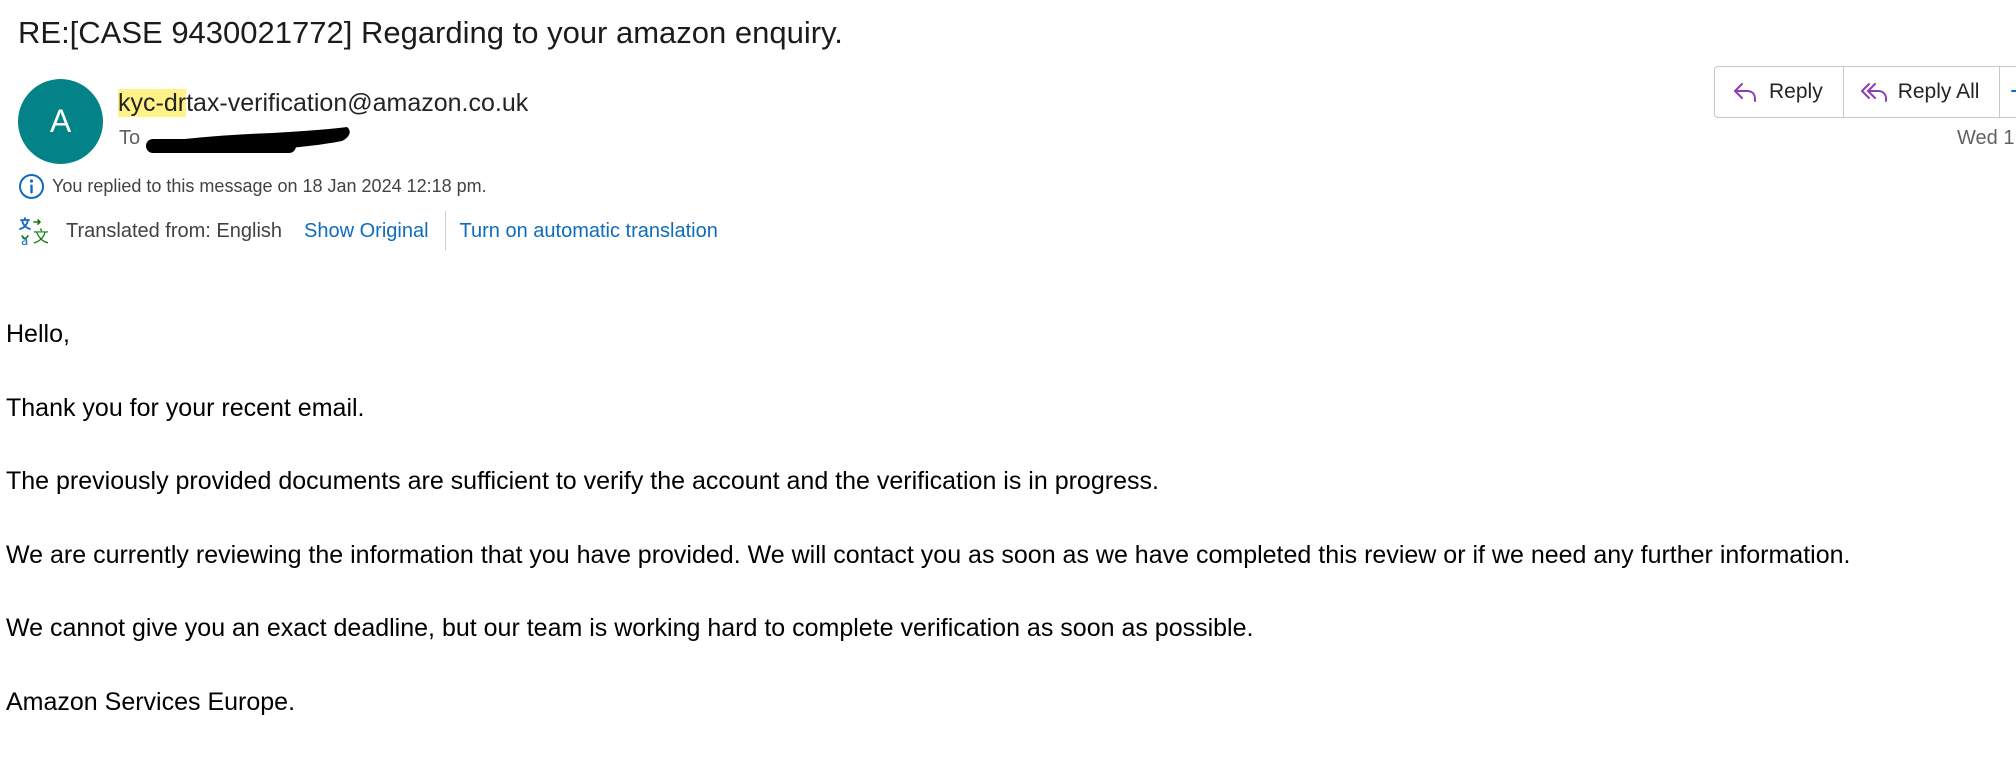 Image resolution: width=2016 pixels, height=781 pixels. I want to click on body-paragraph: Thank you for your recent email., so click(185, 407).